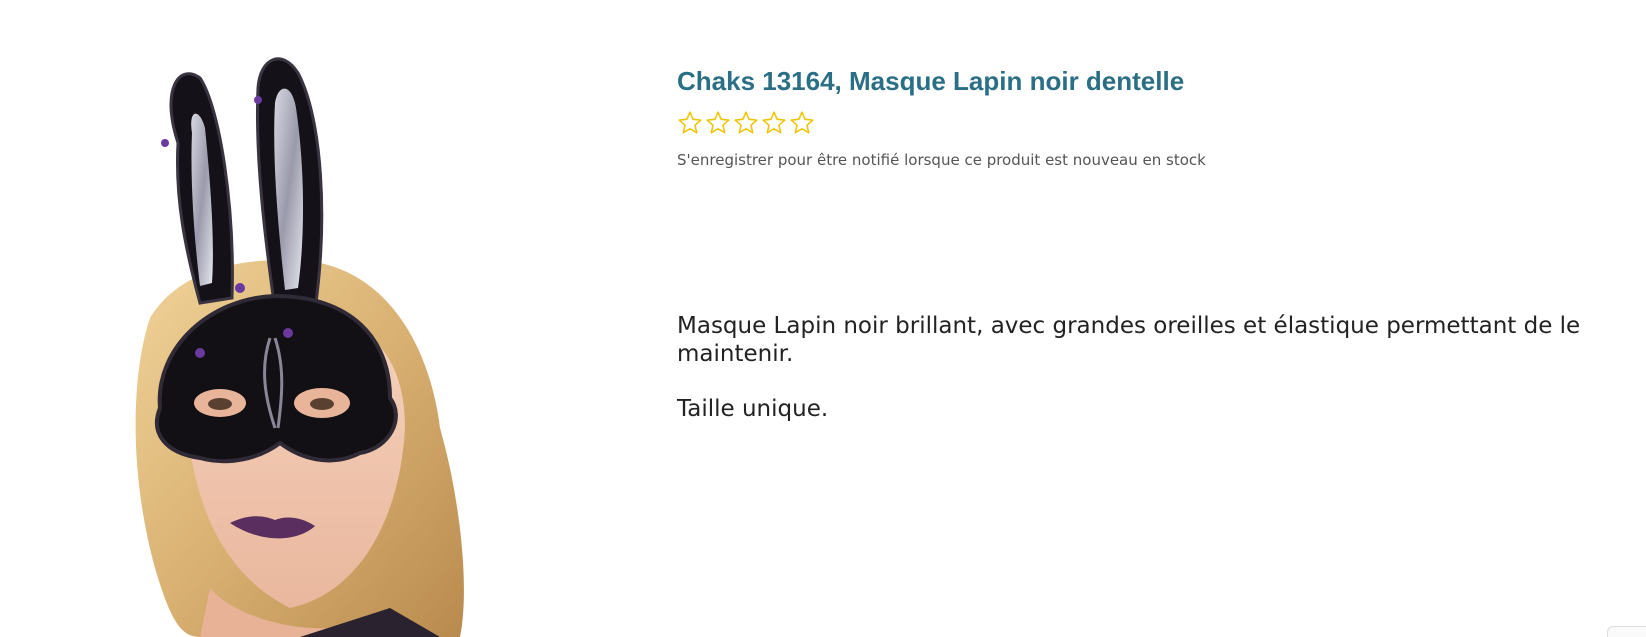 The image size is (1646, 637). What do you see at coordinates (753, 409) in the screenshot?
I see `description-paragraph: Taille unique.` at bounding box center [753, 409].